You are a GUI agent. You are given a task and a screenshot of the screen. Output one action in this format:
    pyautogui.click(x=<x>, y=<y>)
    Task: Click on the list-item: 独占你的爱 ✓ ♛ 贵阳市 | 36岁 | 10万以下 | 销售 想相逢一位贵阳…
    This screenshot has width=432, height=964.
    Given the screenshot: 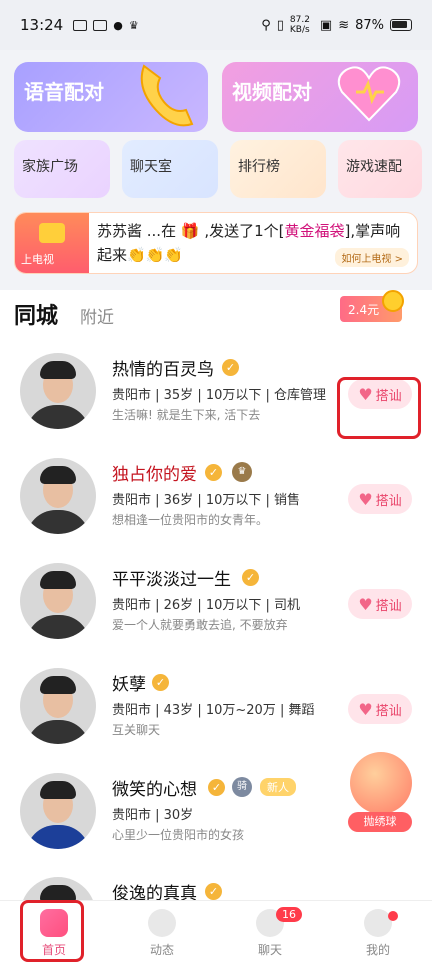 What is the action you would take?
    pyautogui.click(x=216, y=510)
    